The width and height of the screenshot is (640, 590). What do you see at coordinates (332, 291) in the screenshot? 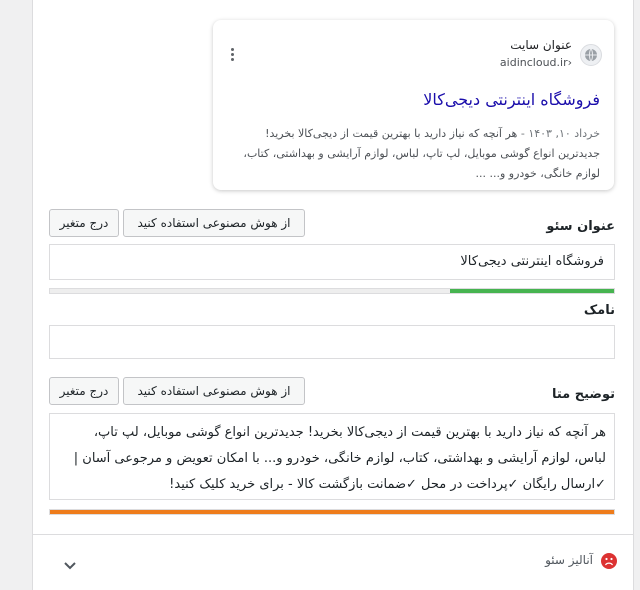
I see `seo-title-progress` at bounding box center [332, 291].